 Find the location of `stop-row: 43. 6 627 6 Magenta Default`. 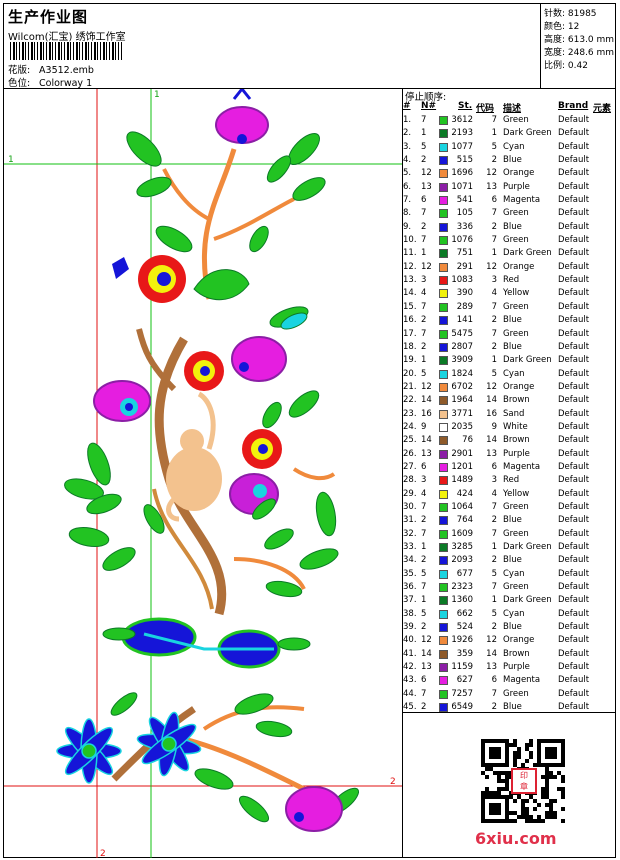

stop-row: 43. 6 627 6 Magenta Default is located at coordinates (509, 680).